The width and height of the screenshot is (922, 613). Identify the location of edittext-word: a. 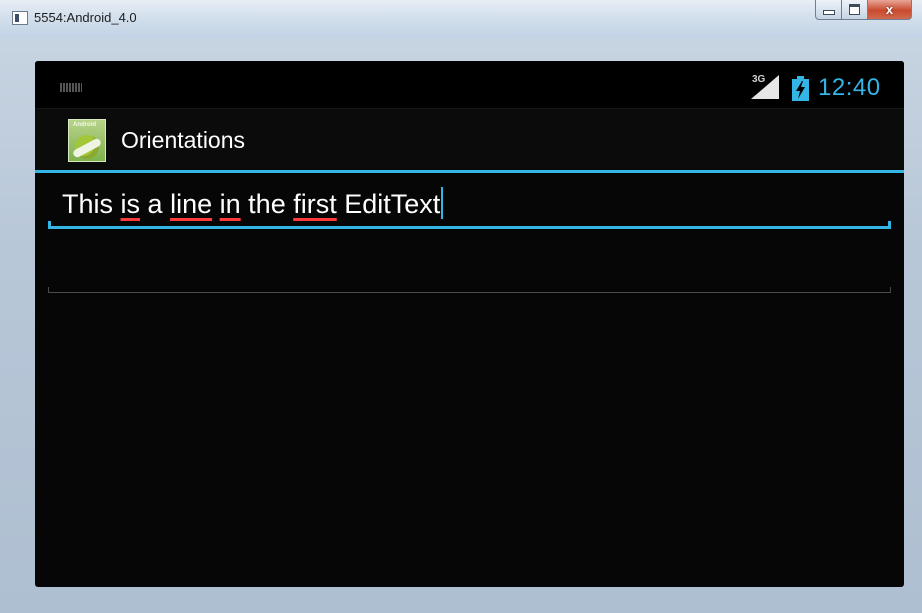
(155, 204).